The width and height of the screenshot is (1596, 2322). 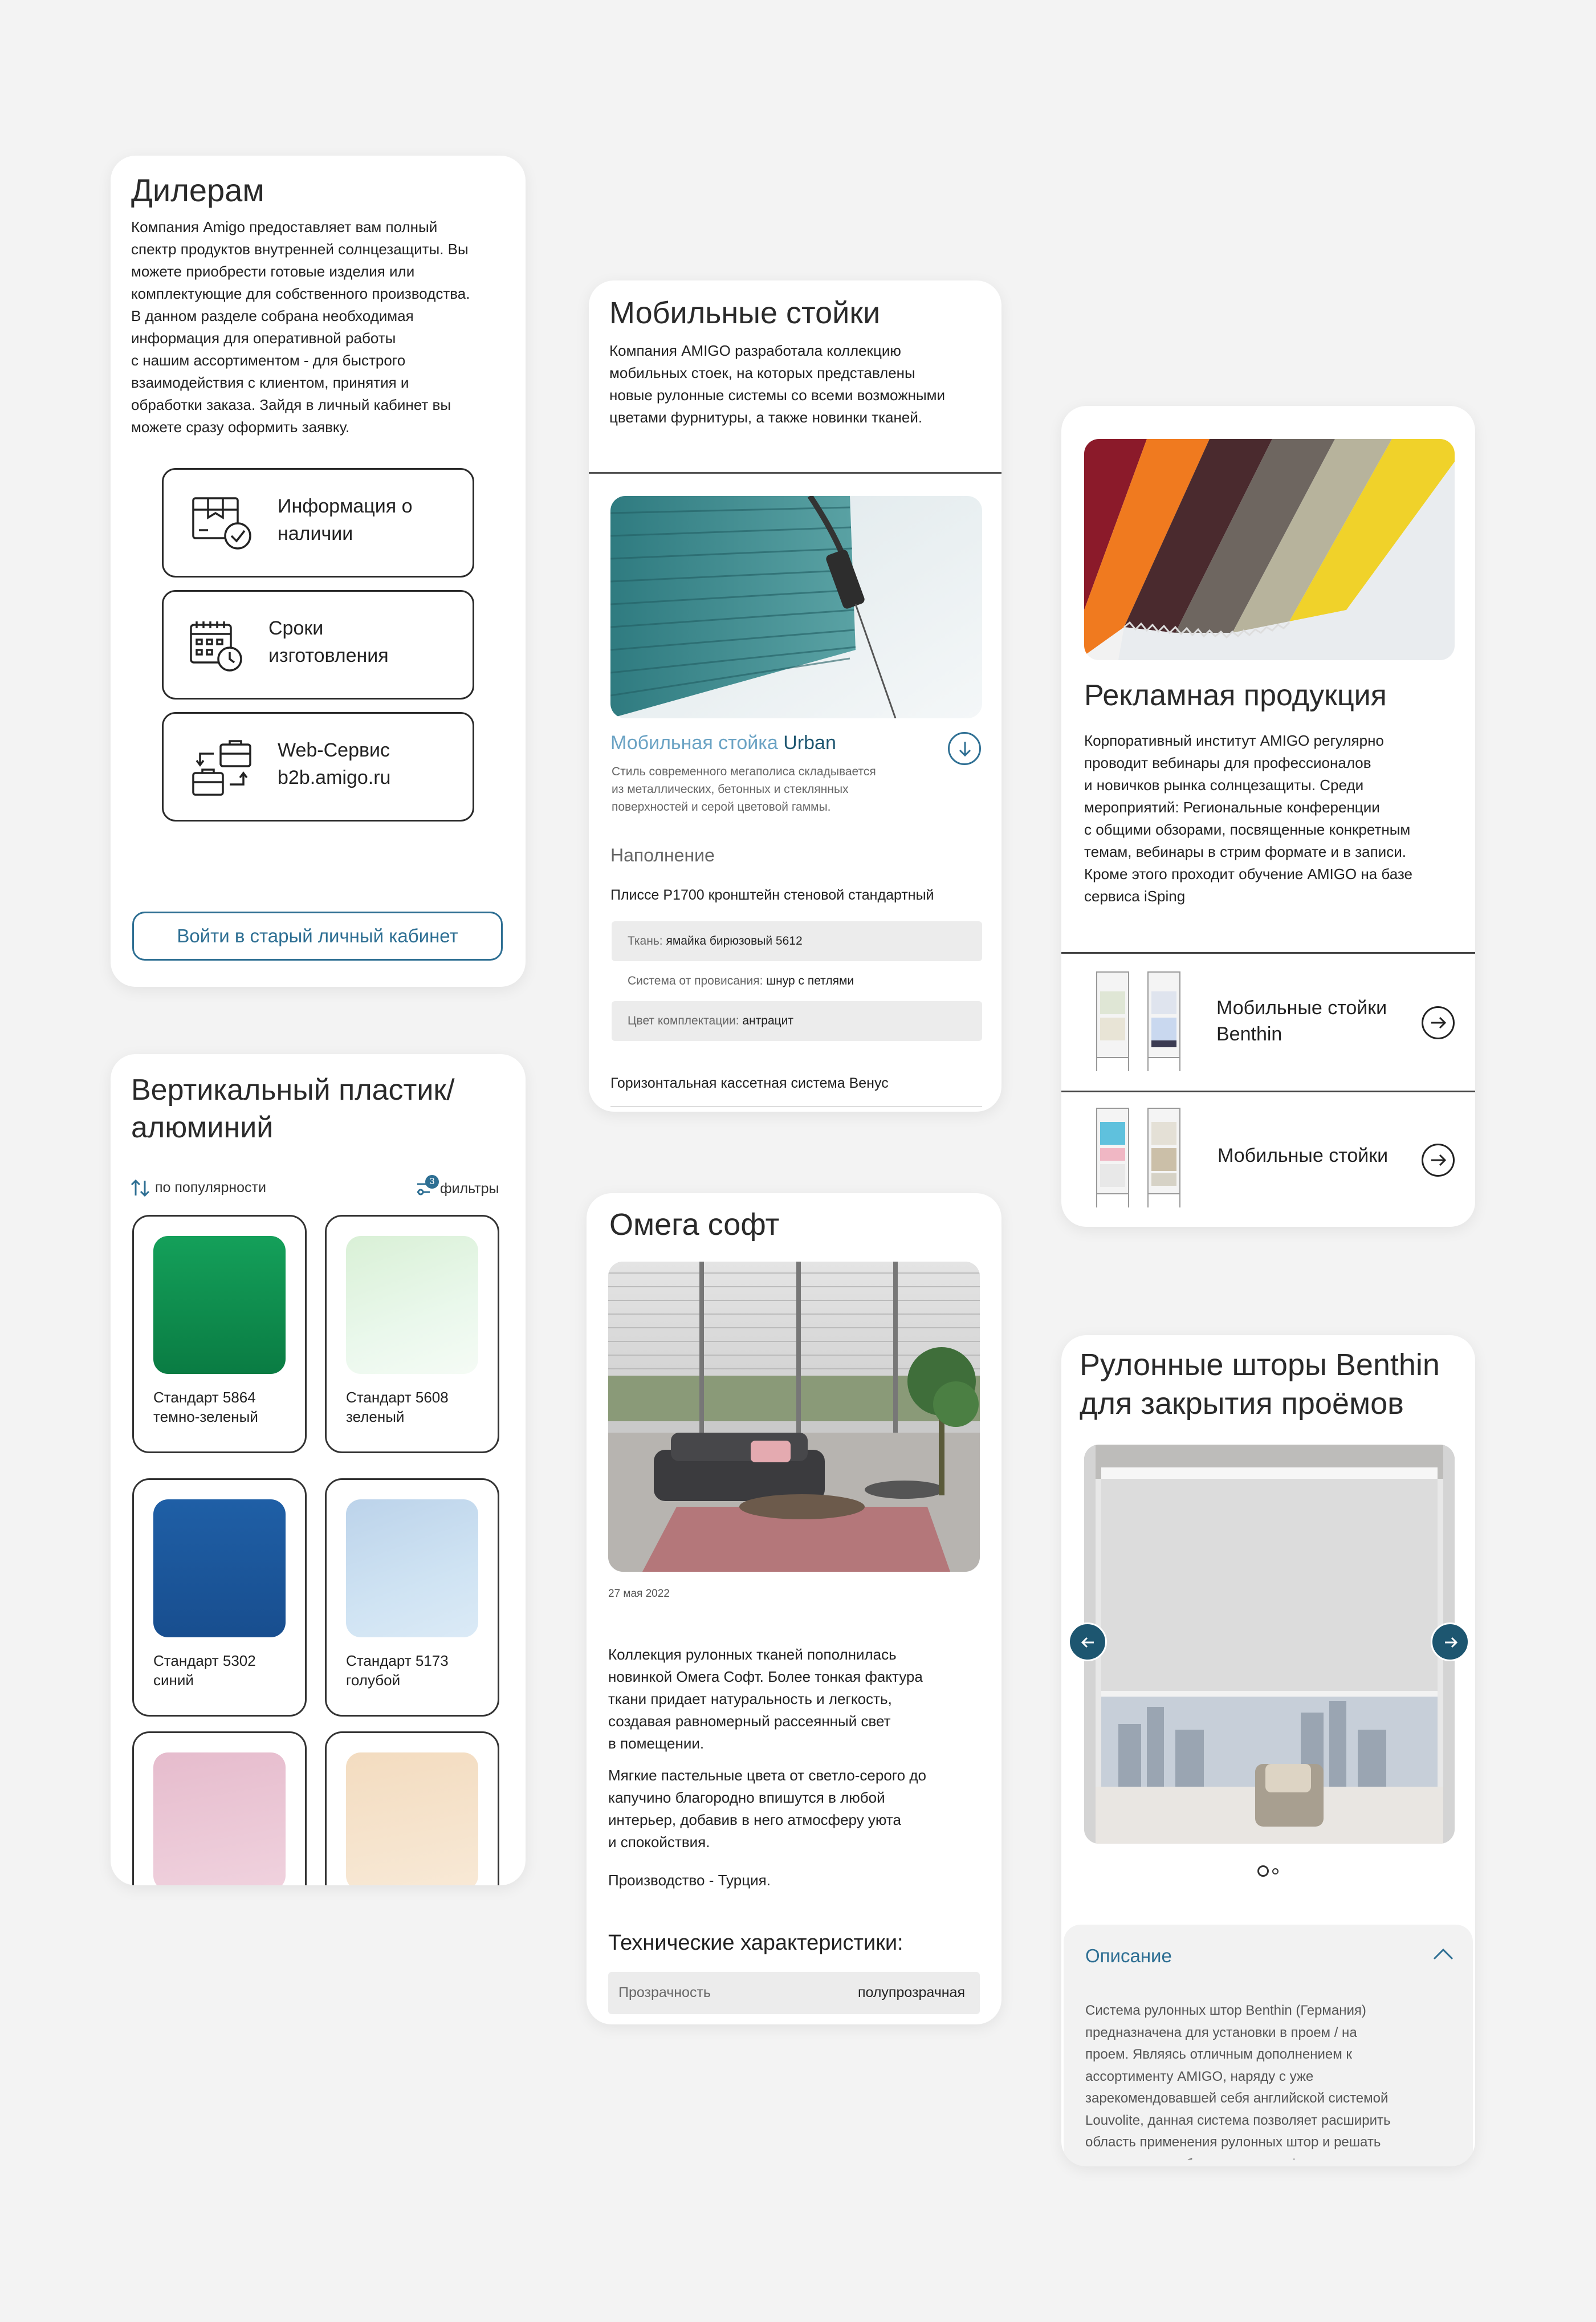 I want to click on roller-blind-photo, so click(x=1269, y=1644).